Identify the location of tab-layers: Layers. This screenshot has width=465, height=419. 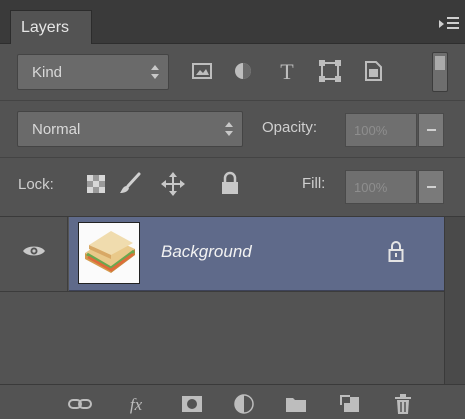
(51, 27).